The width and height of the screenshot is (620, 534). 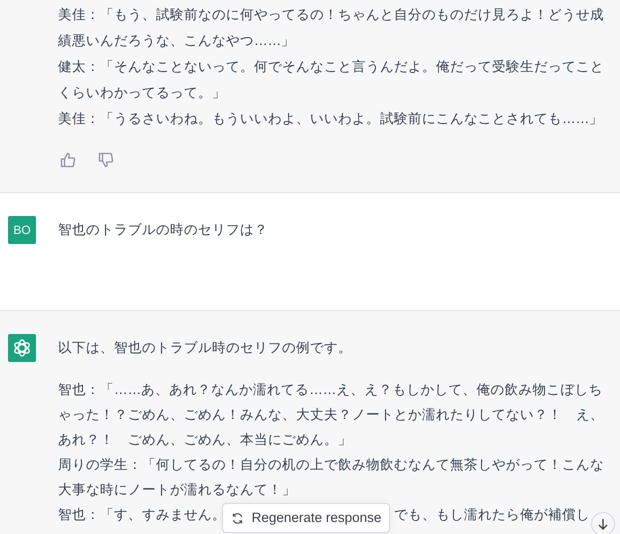 I want to click on user-avatar: BO, so click(x=22, y=230).